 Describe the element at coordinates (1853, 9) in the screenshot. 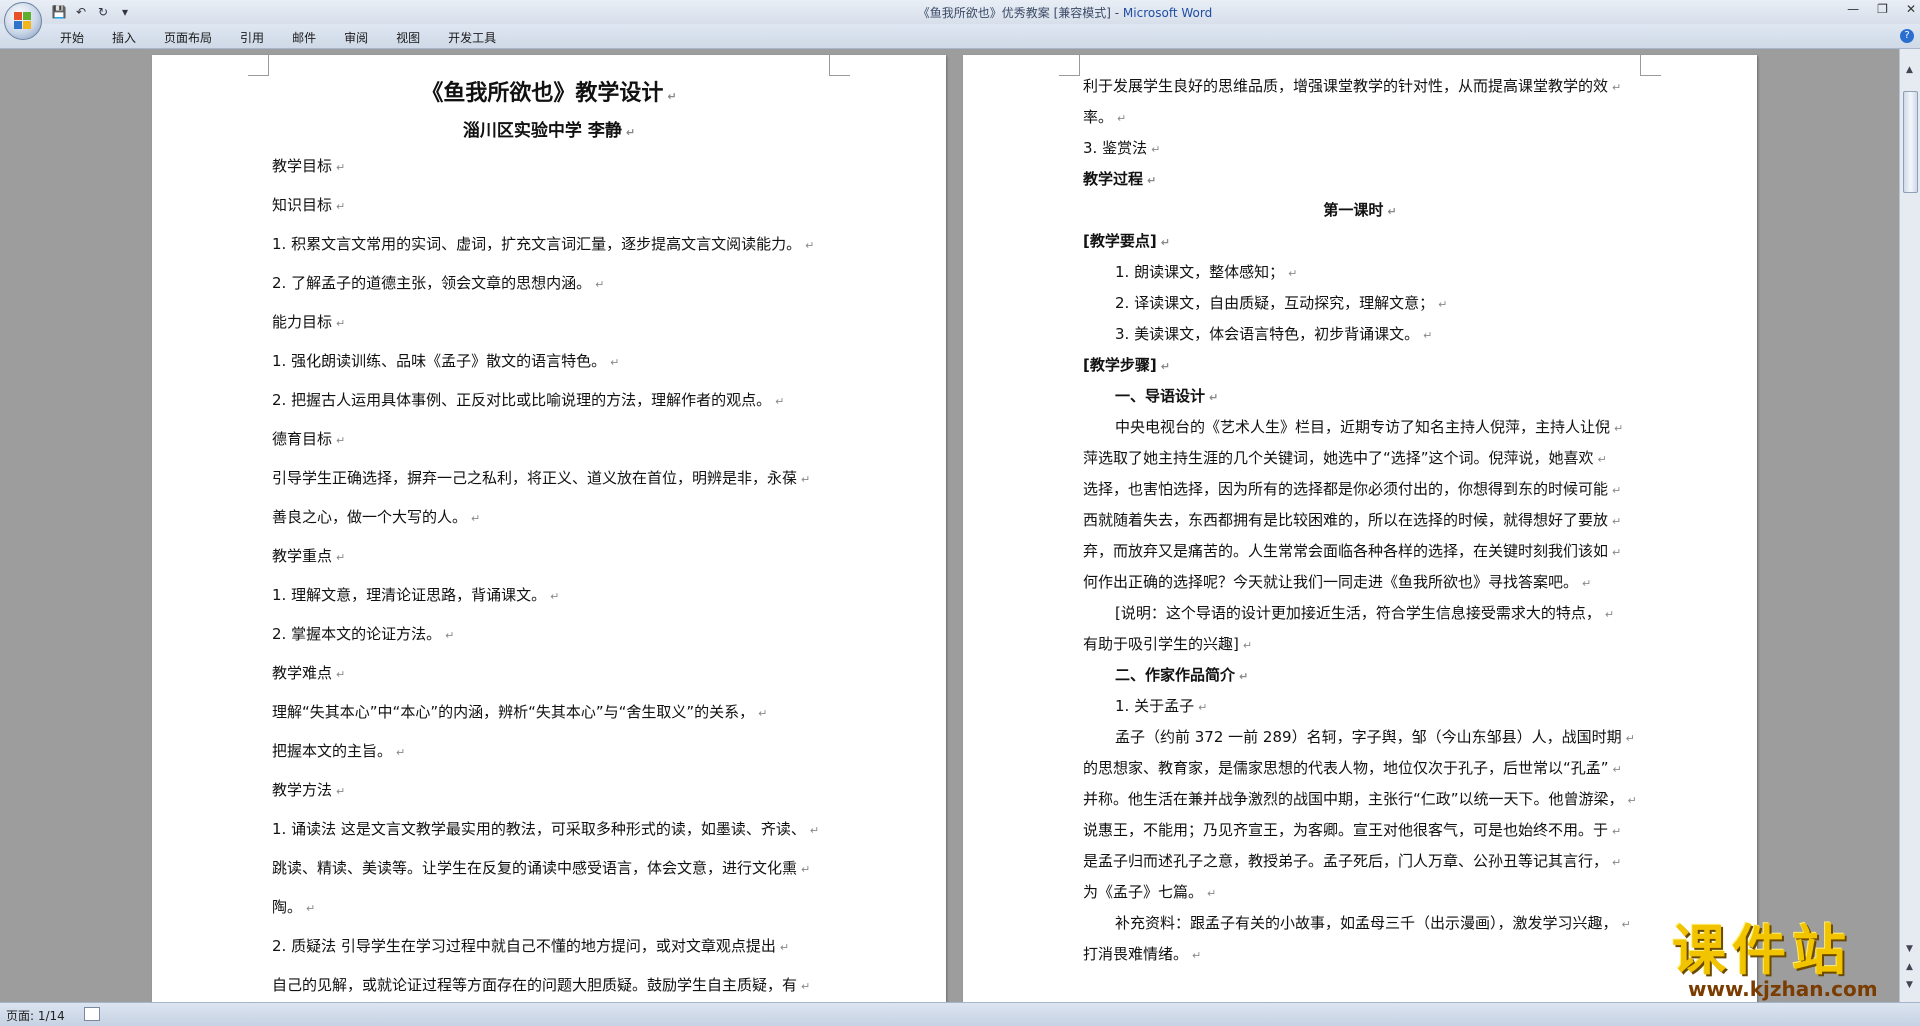

I see `minimize-icon: —` at that location.